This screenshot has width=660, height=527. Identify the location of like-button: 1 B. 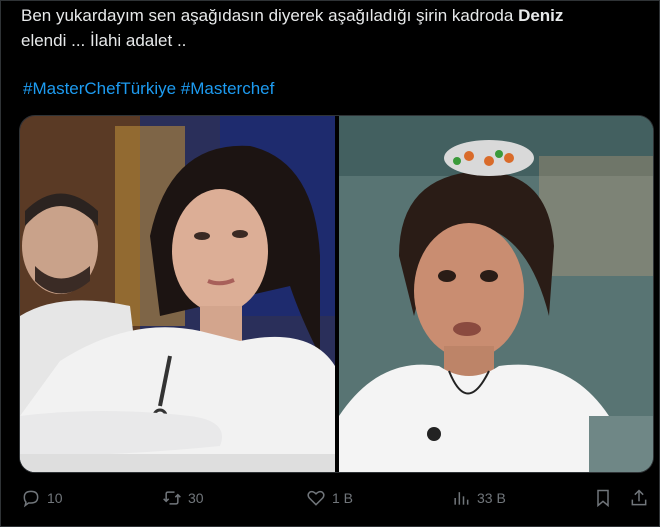
(329, 498).